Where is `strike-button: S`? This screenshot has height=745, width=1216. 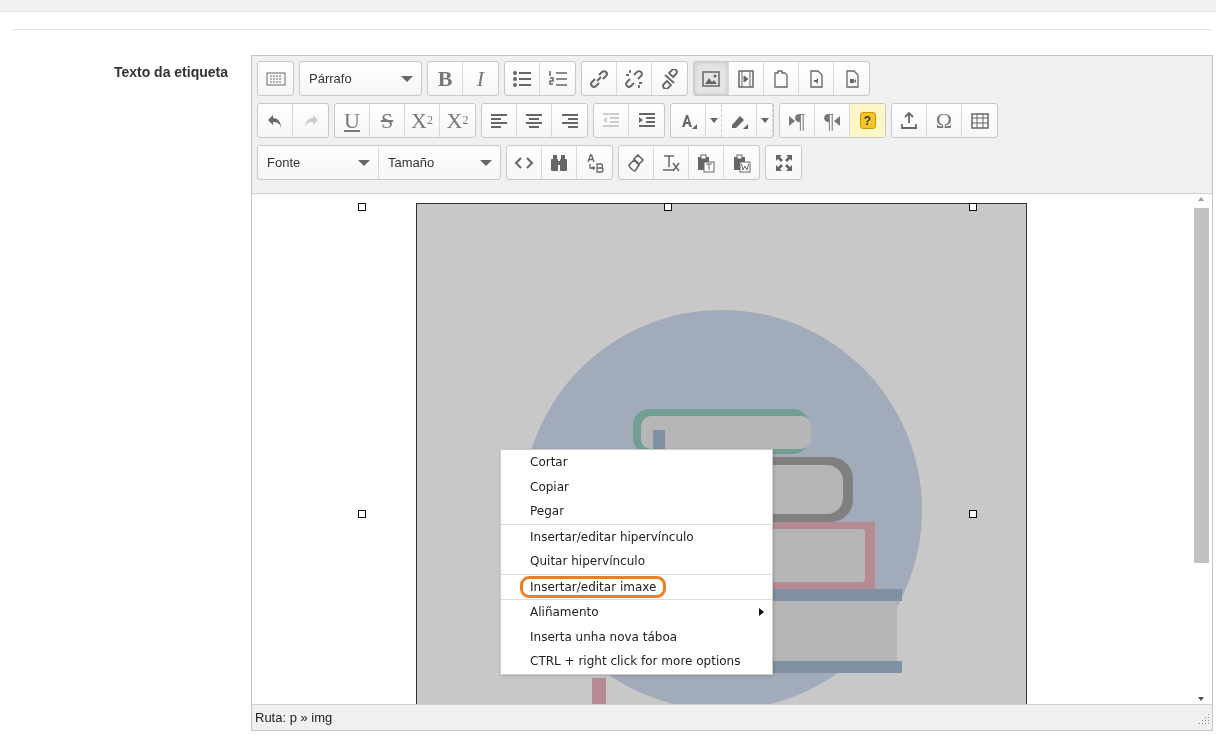 strike-button: S is located at coordinates (387, 120).